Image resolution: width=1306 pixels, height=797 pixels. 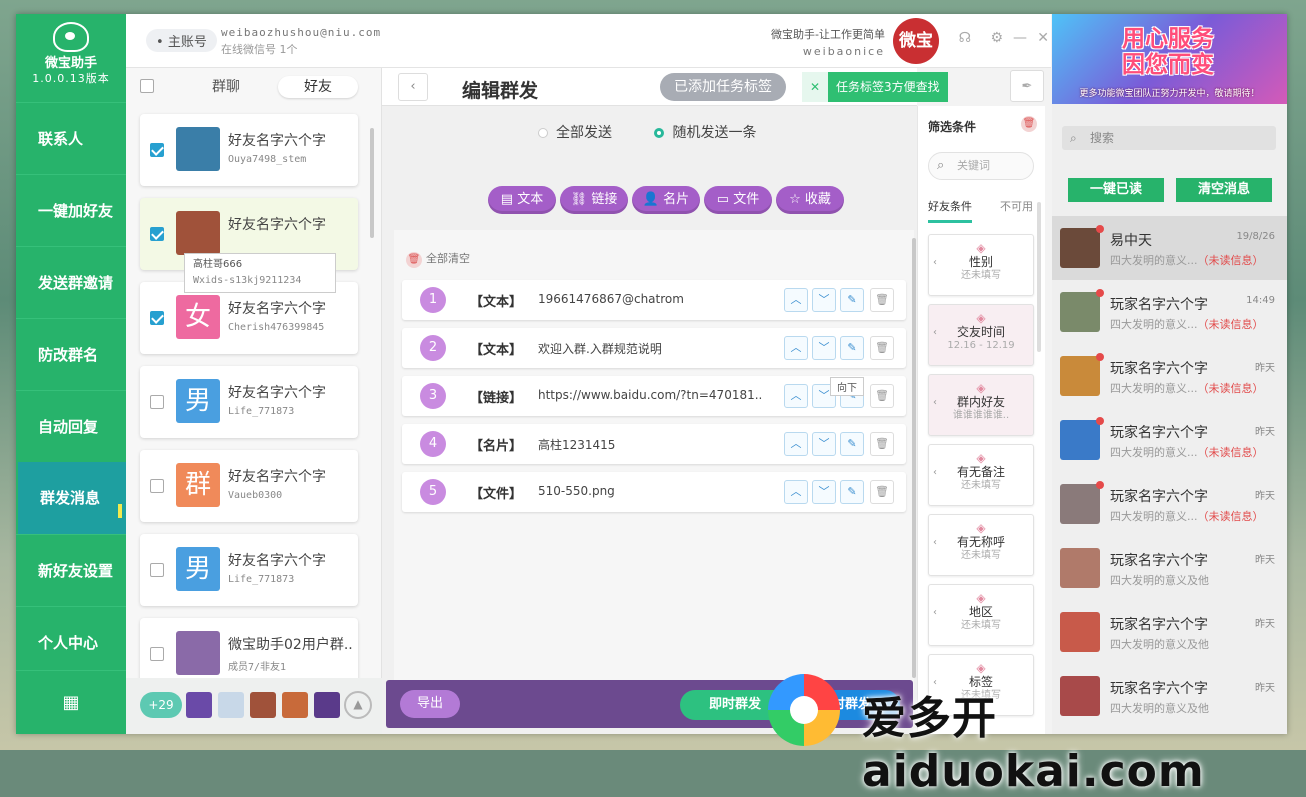 I want to click on filter-condition: ‹ ◈ 性别 还未填写, so click(x=981, y=265).